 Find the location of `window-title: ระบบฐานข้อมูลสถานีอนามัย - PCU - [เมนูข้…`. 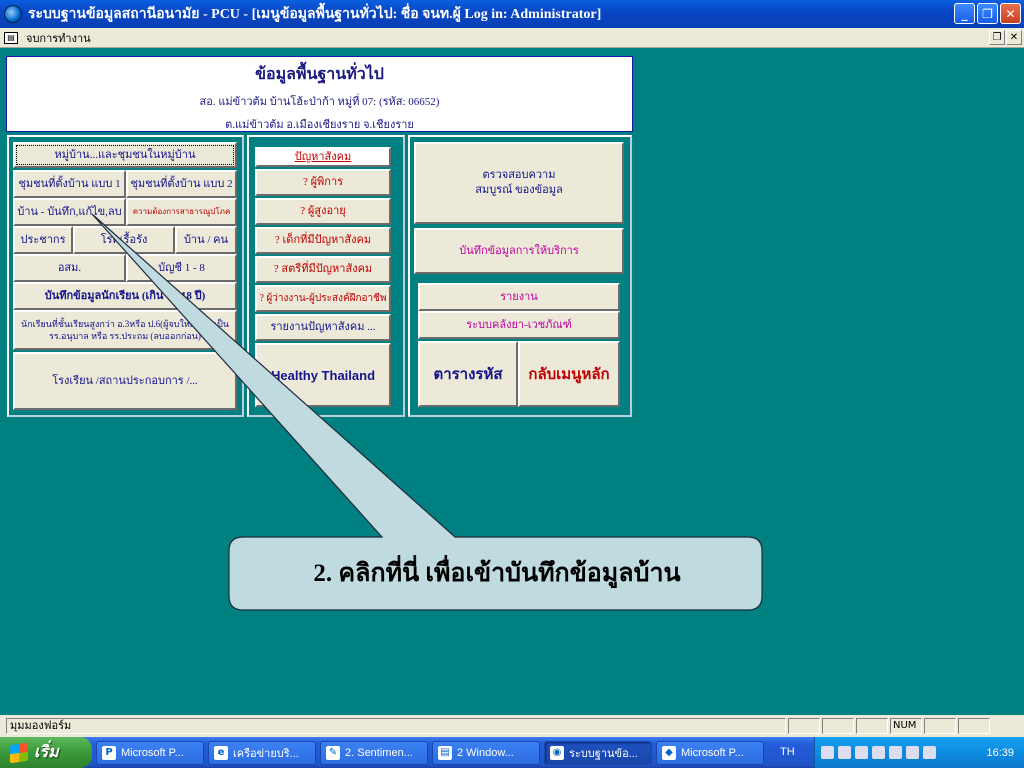

window-title: ระบบฐานข้อมูลสถานีอนามัย - PCU - [เมนูข้… is located at coordinates (315, 14).